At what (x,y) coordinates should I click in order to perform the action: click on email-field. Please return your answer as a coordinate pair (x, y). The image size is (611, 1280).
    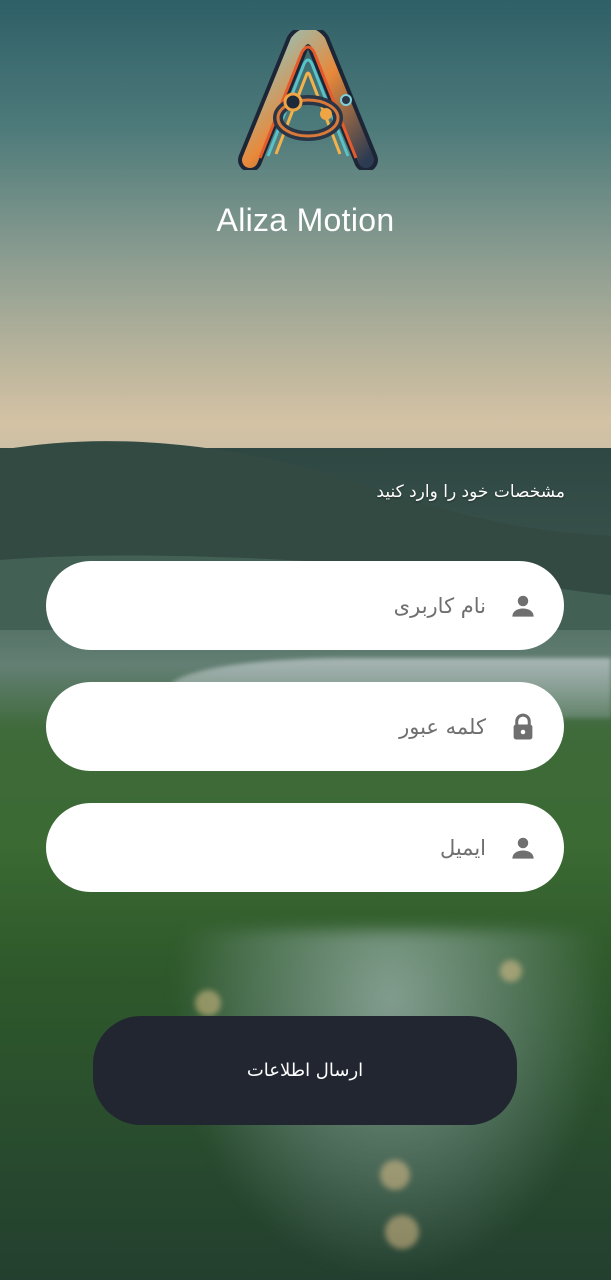
    Looking at the image, I should click on (305, 847).